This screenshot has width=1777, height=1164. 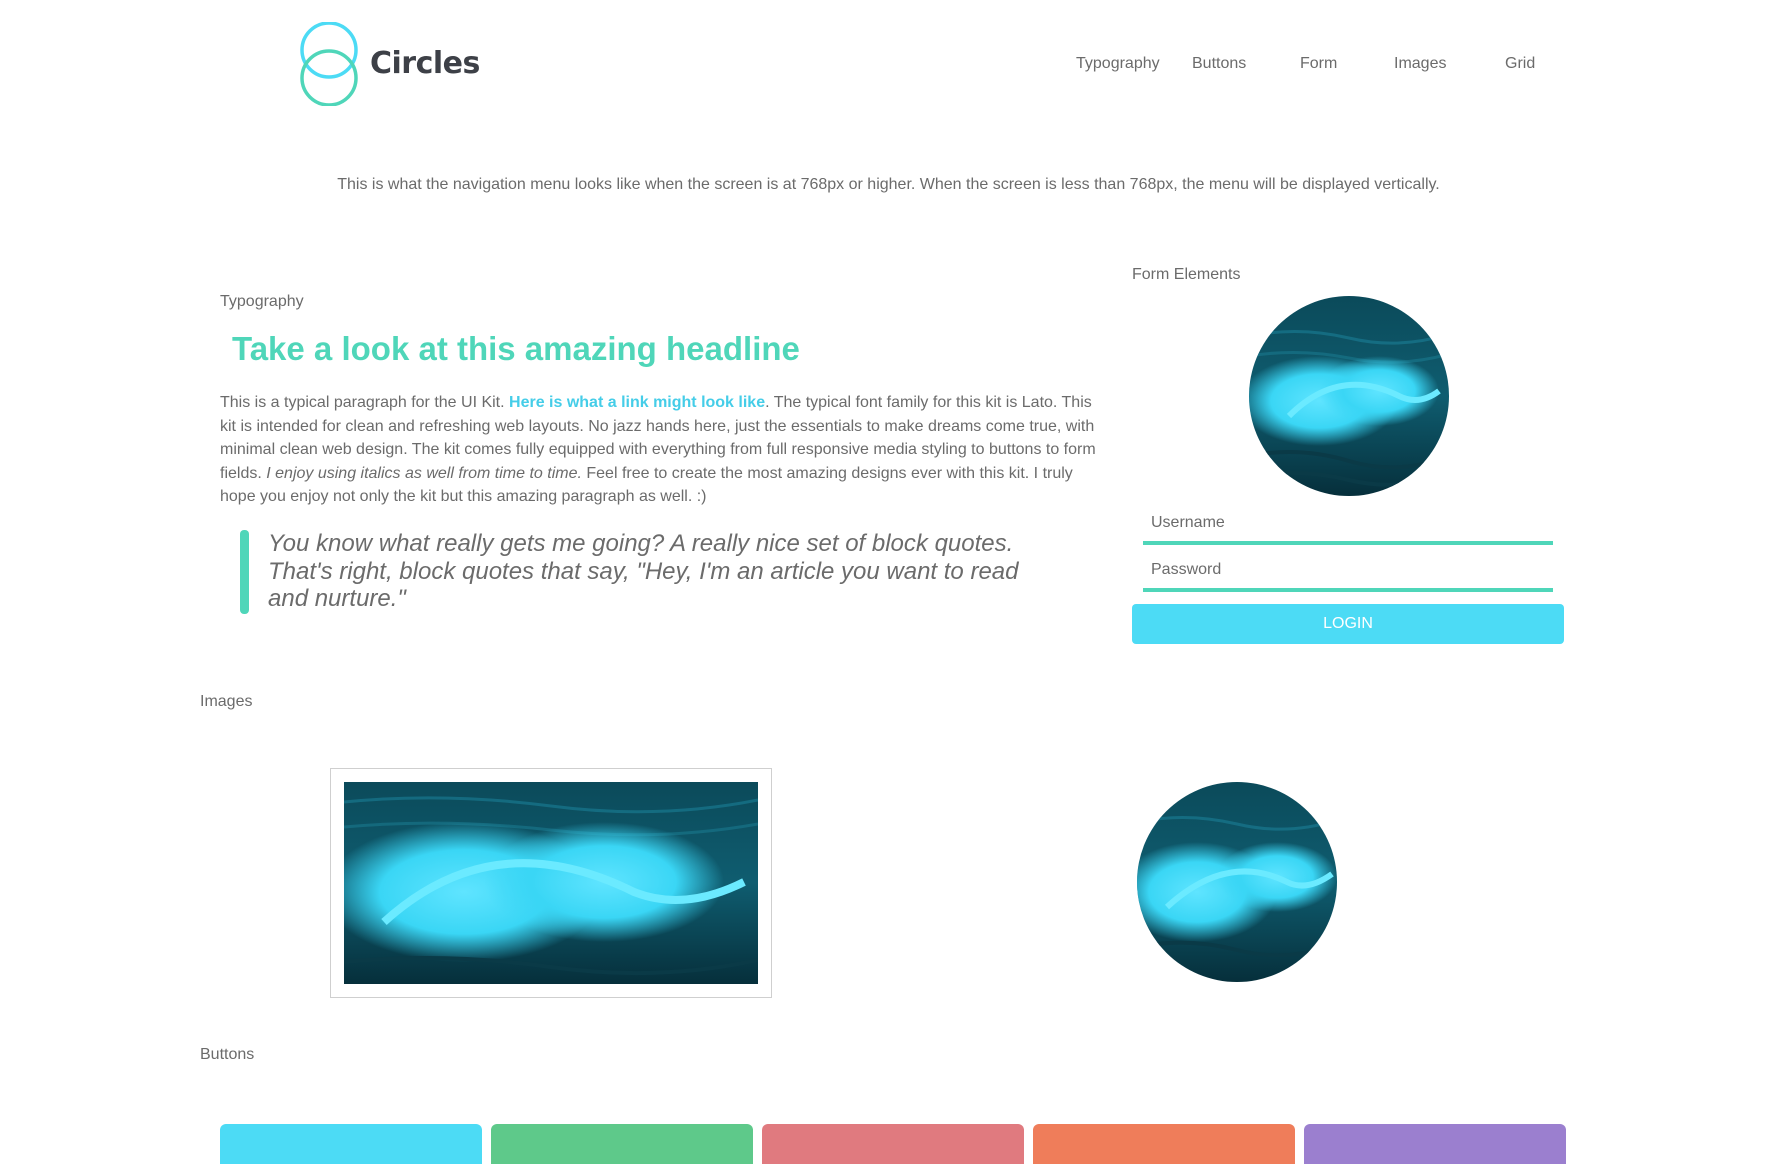 I want to click on framed-wave-image, so click(x=551, y=883).